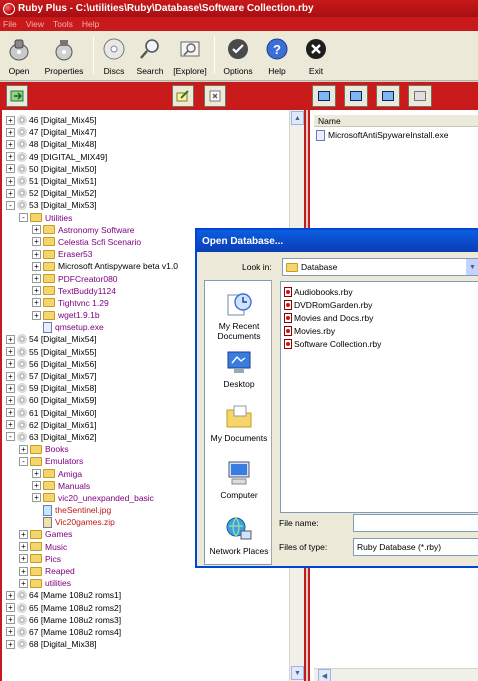 Image resolution: width=478 pixels, height=681 pixels. I want to click on chevron-down-icon: ▼, so click(472, 267).